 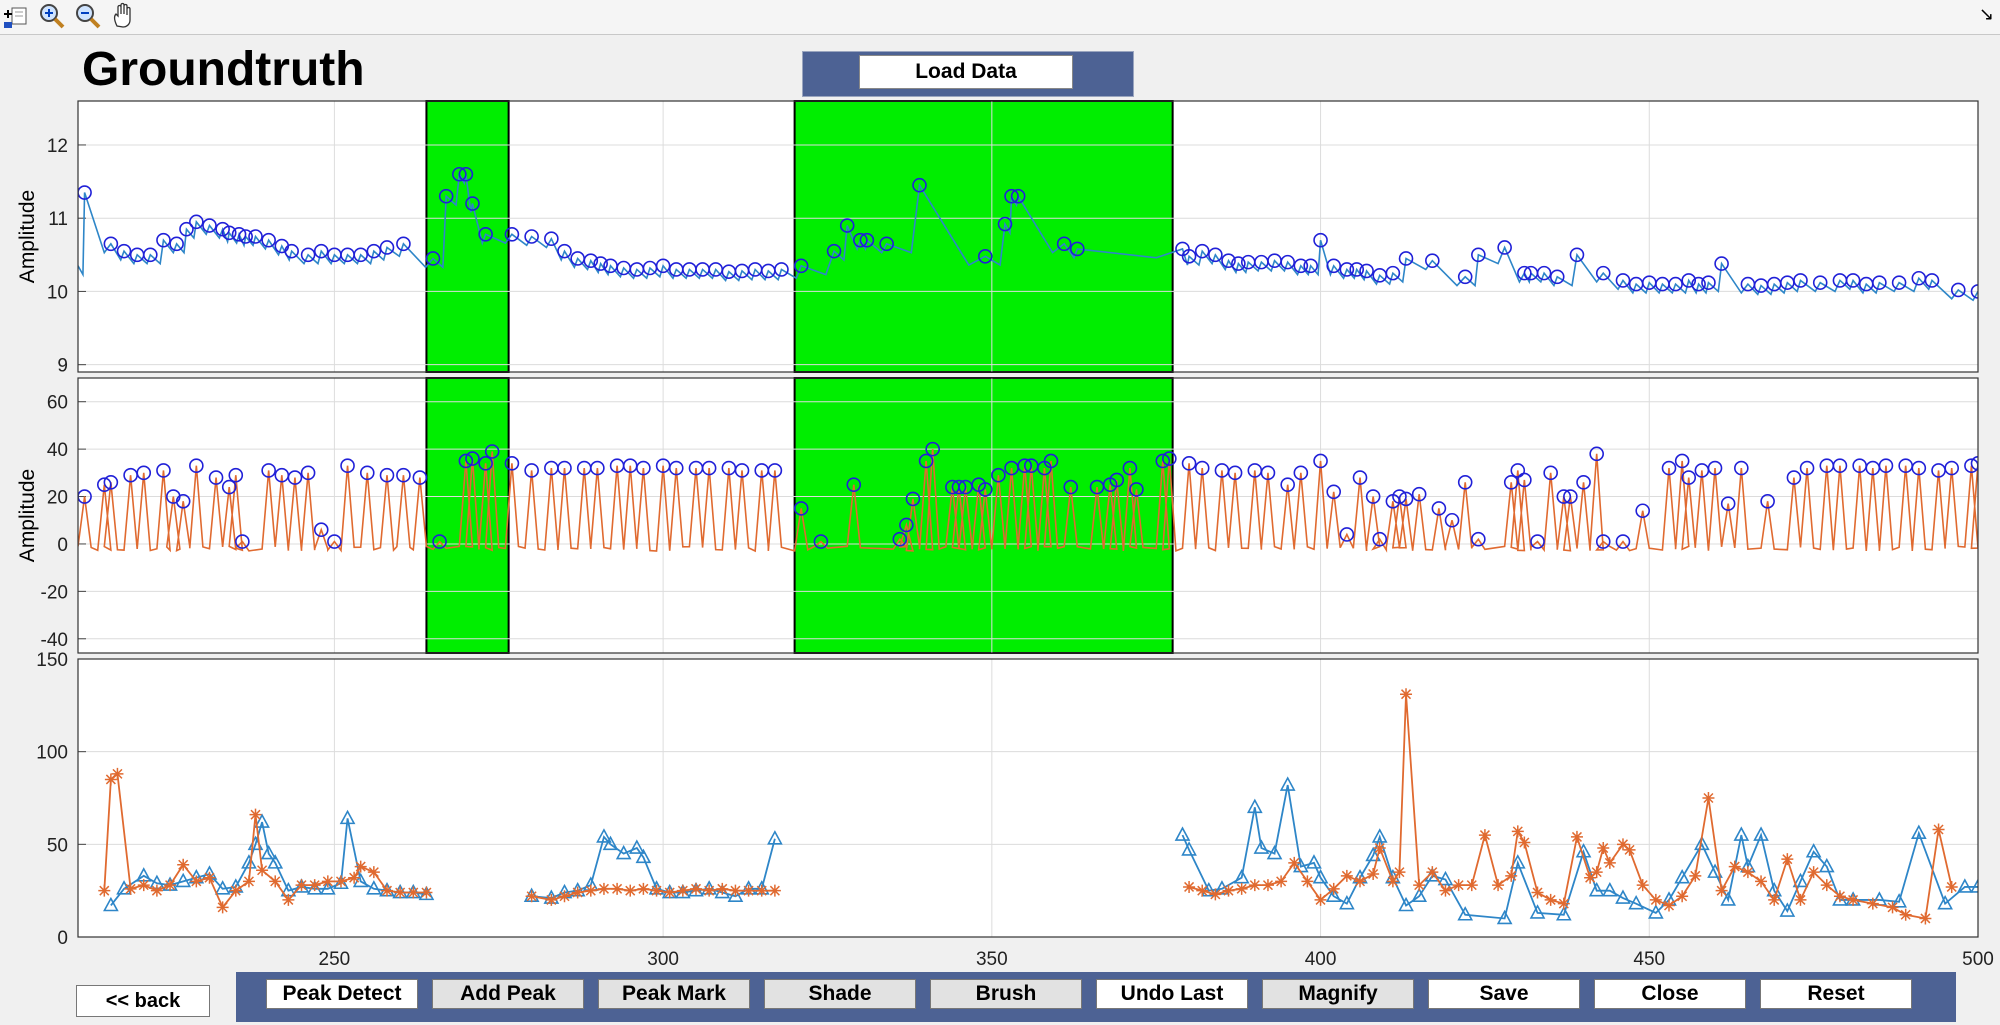 I want to click on x-tick-label: 300, so click(x=663, y=959).